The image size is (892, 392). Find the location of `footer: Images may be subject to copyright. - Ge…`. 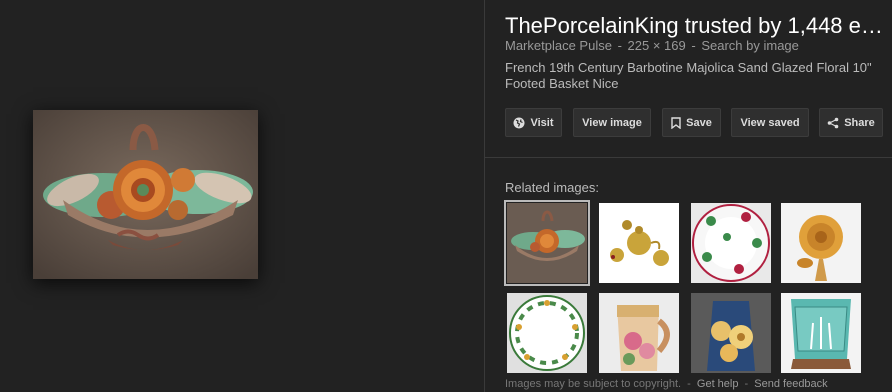

footer: Images may be subject to copyright. - Ge… is located at coordinates (666, 384).